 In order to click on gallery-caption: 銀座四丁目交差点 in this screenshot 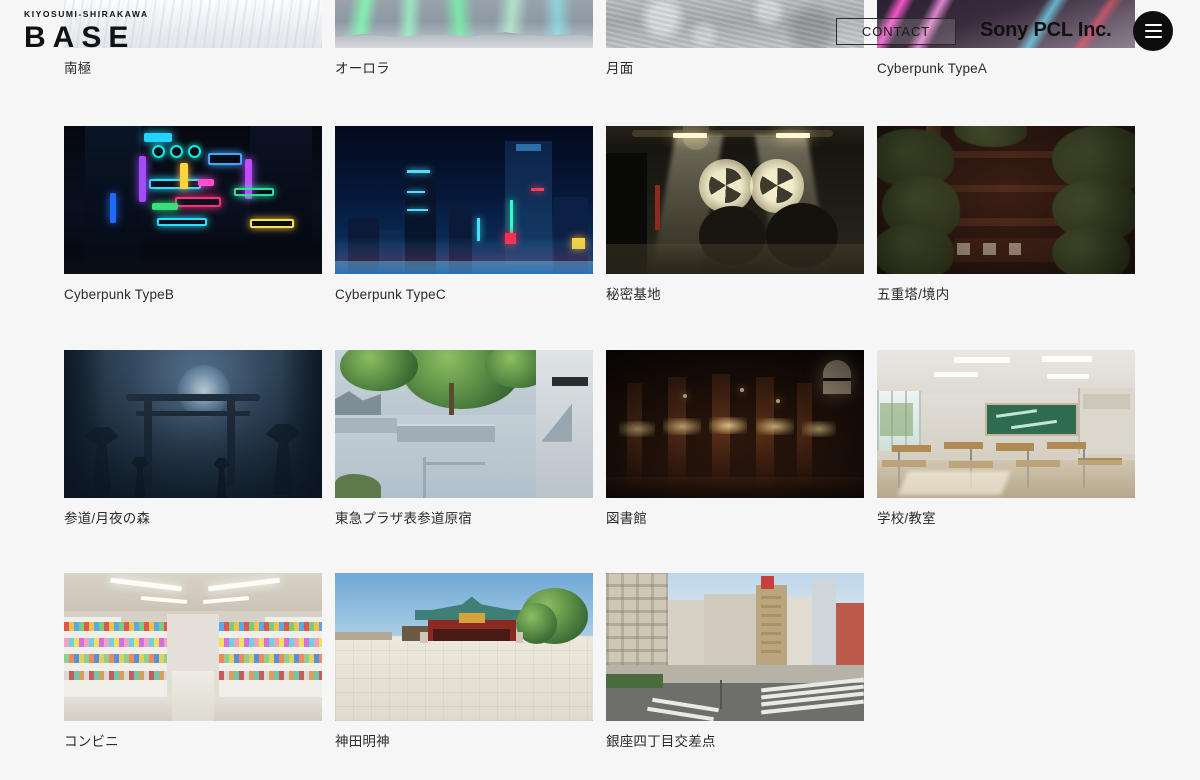, I will do `click(661, 741)`.